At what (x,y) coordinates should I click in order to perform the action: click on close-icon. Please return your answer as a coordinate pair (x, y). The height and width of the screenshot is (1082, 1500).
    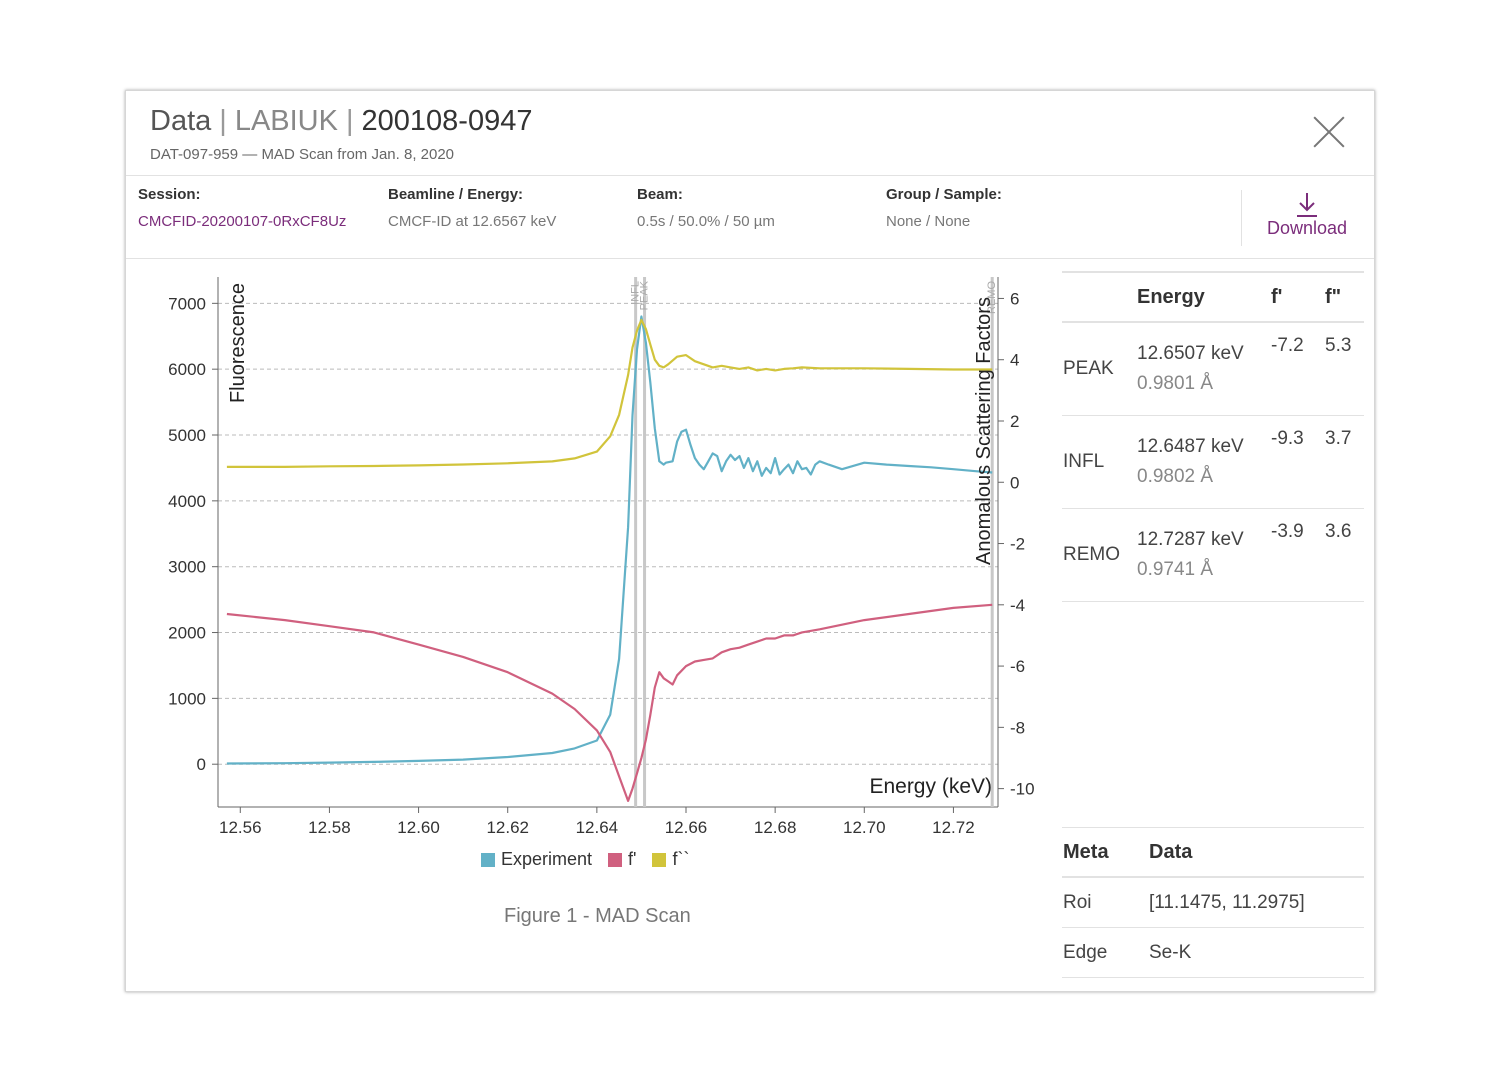
    Looking at the image, I should click on (1329, 132).